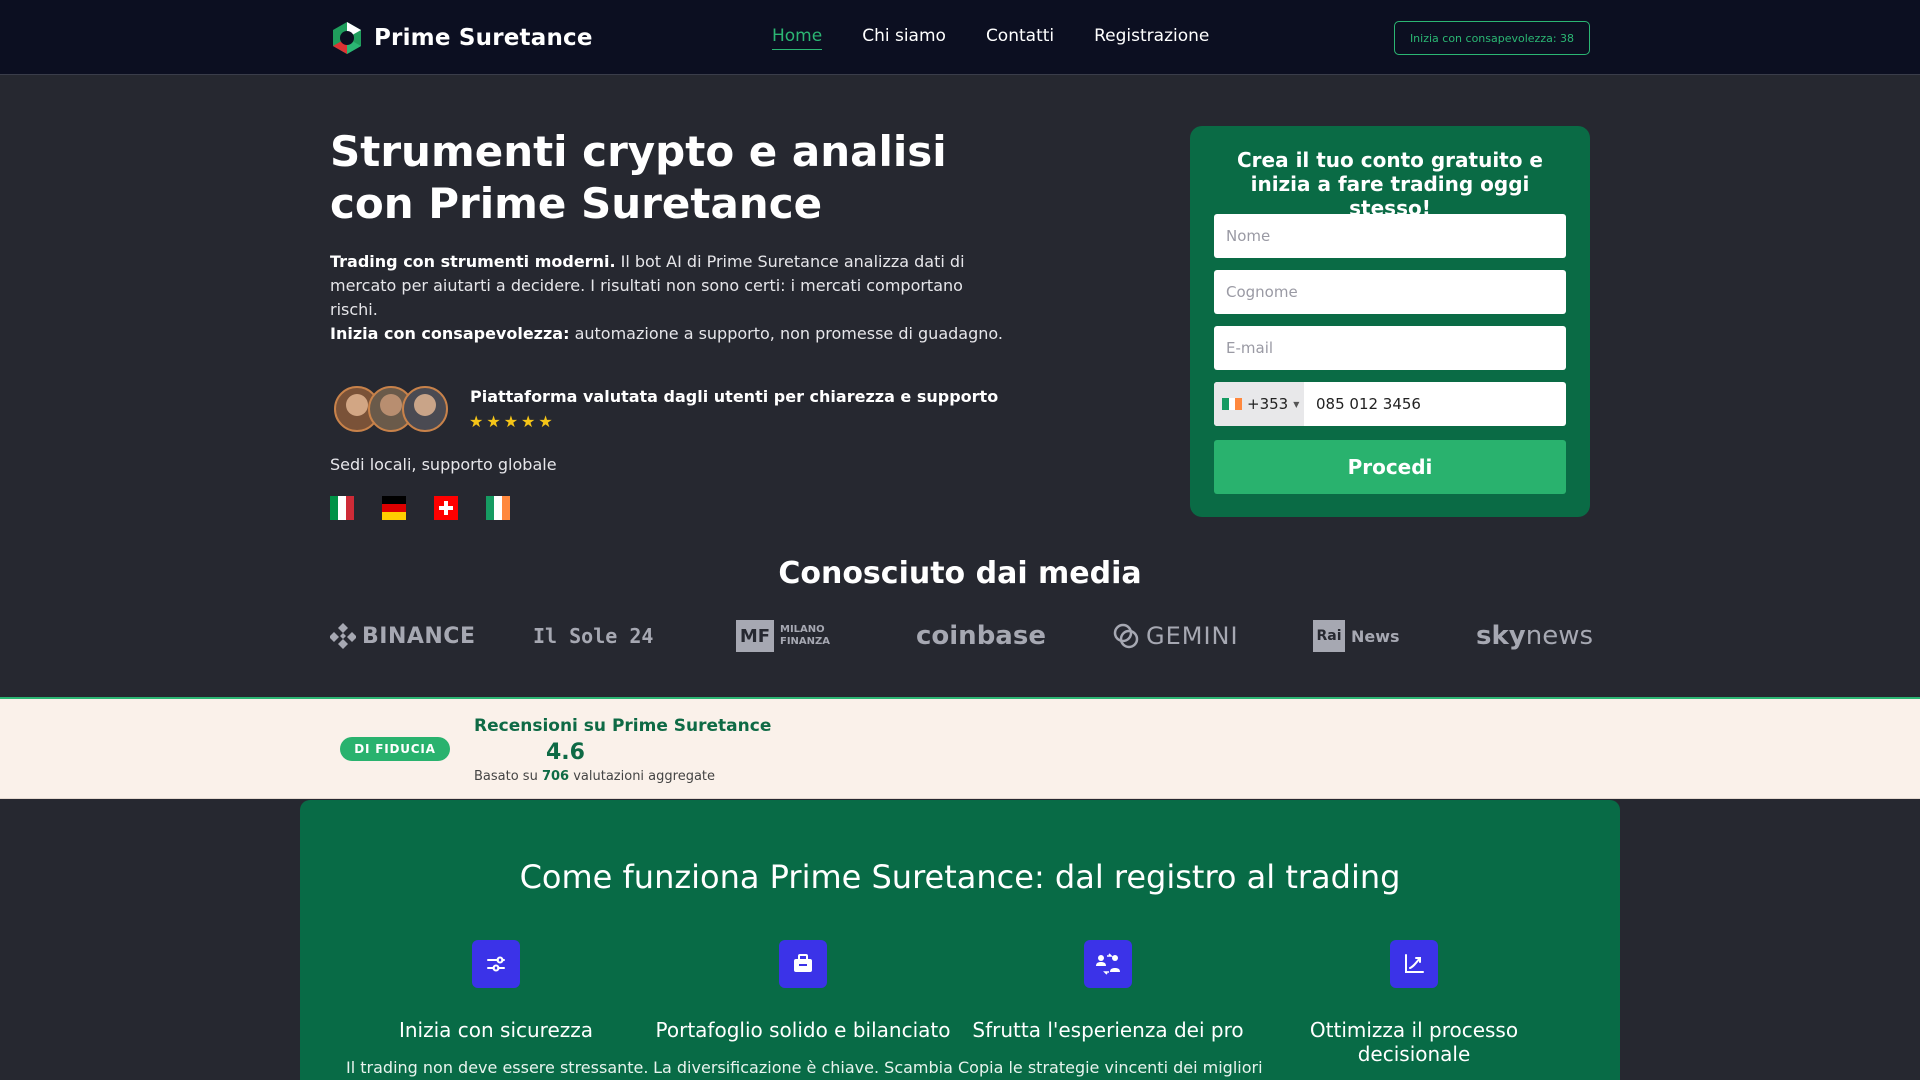 Image resolution: width=1920 pixels, height=1080 pixels. Describe the element at coordinates (803, 964) in the screenshot. I see `briefcase-icon` at that location.